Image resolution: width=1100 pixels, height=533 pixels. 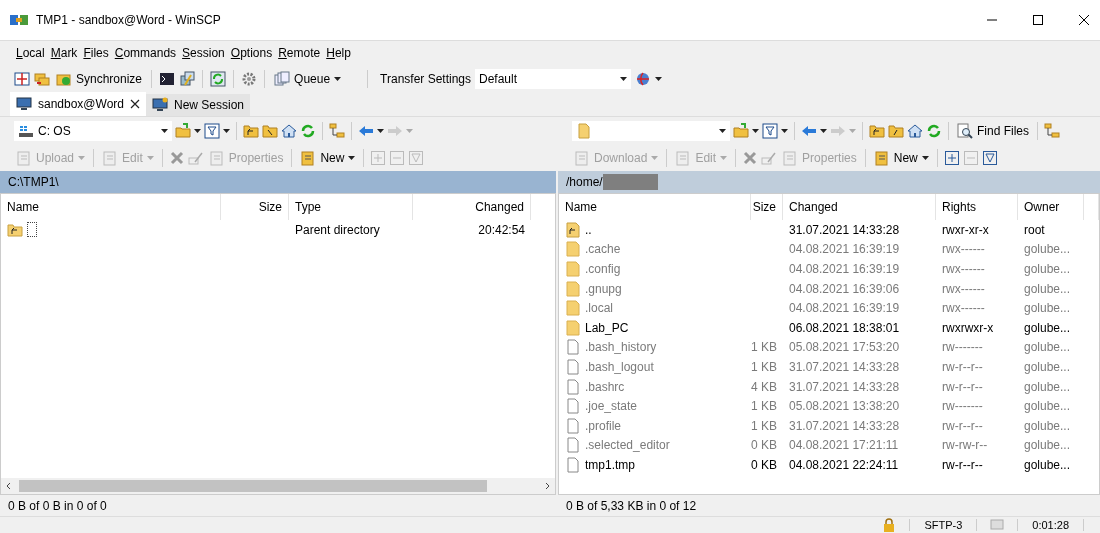 I want to click on menu-item: Options, so click(x=251, y=53).